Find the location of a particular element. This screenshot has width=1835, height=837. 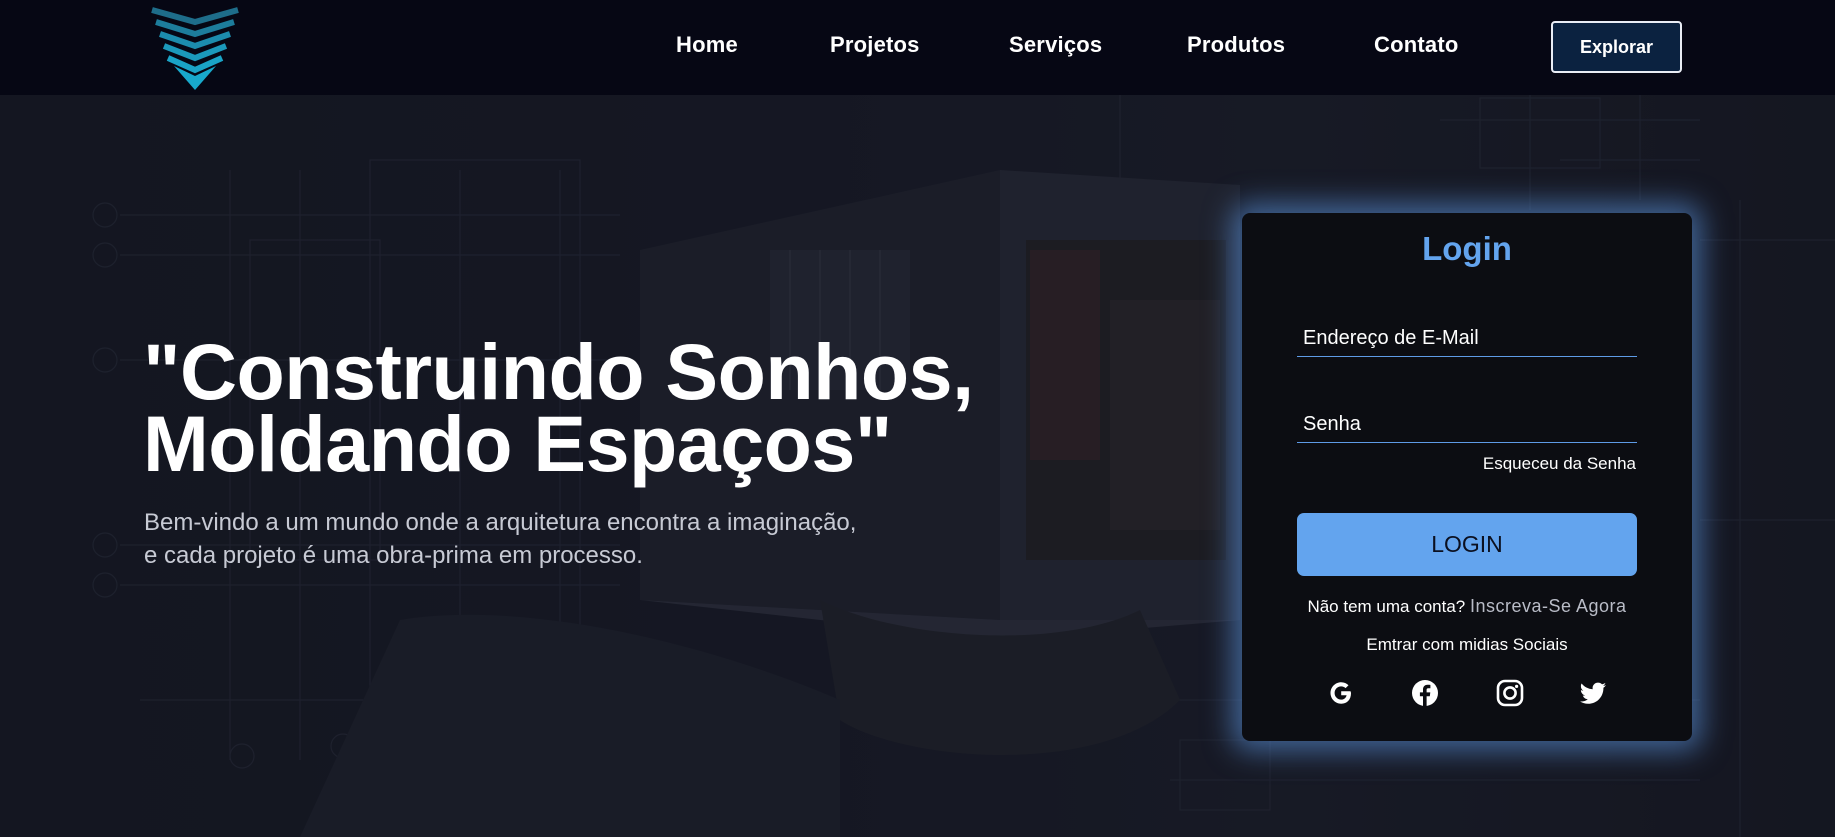

nav-produtos-link: Produtos is located at coordinates (1236, 45).